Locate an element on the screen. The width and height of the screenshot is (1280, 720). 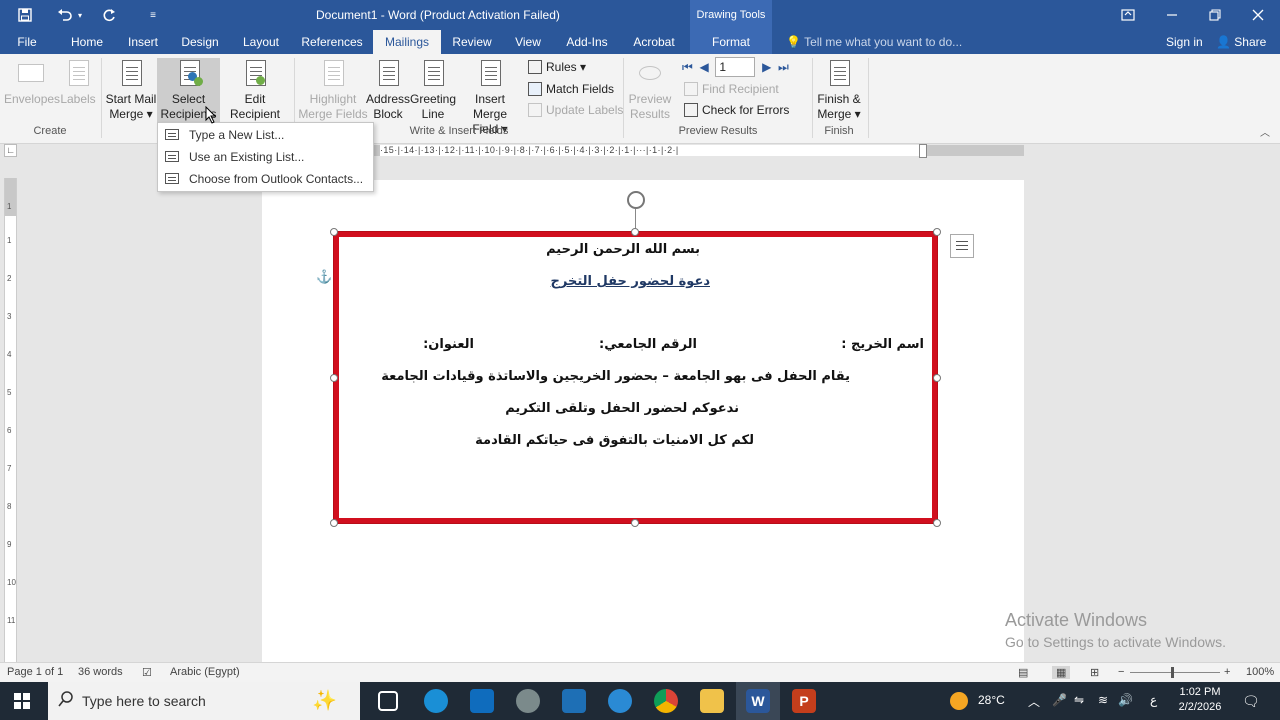
weather-temp: 28°C is located at coordinates (991, 700).